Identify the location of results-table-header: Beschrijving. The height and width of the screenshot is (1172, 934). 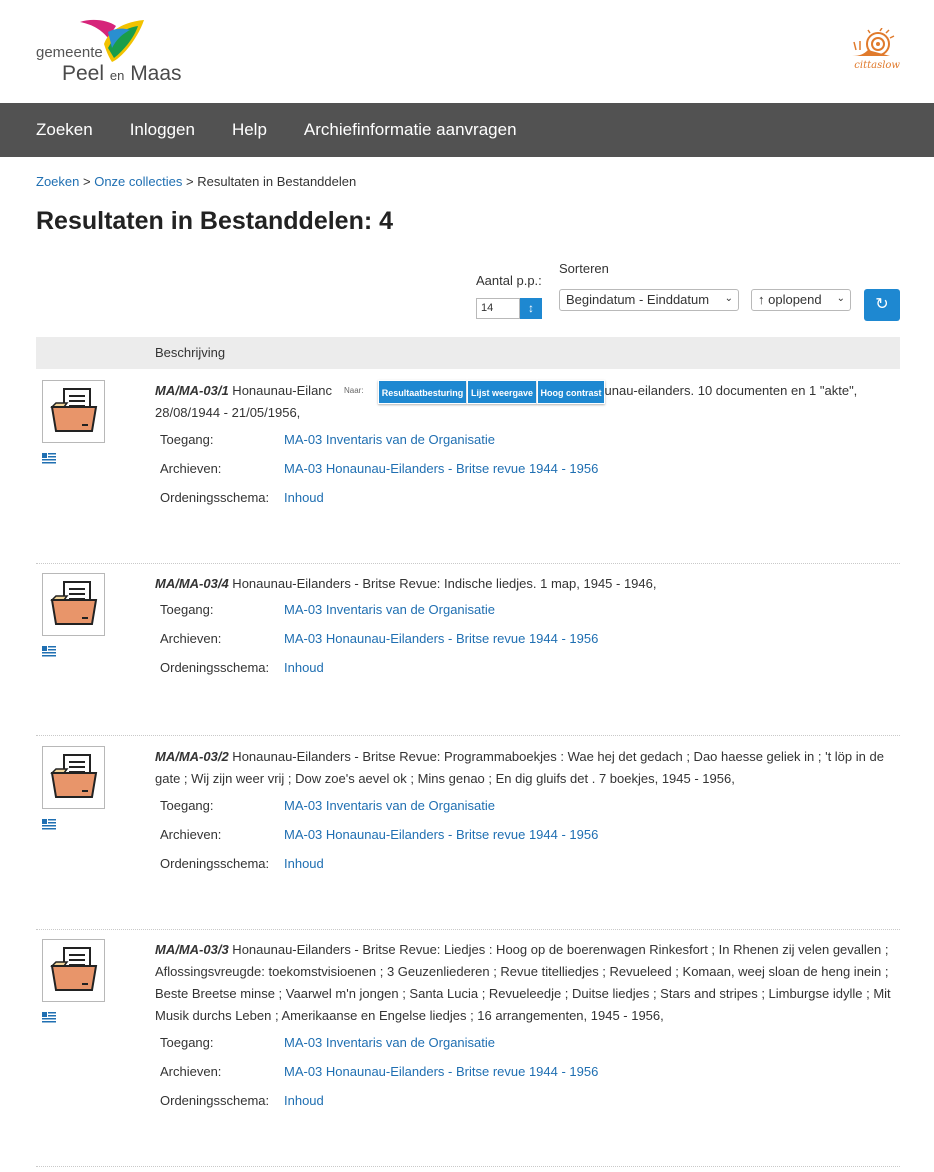
(468, 353).